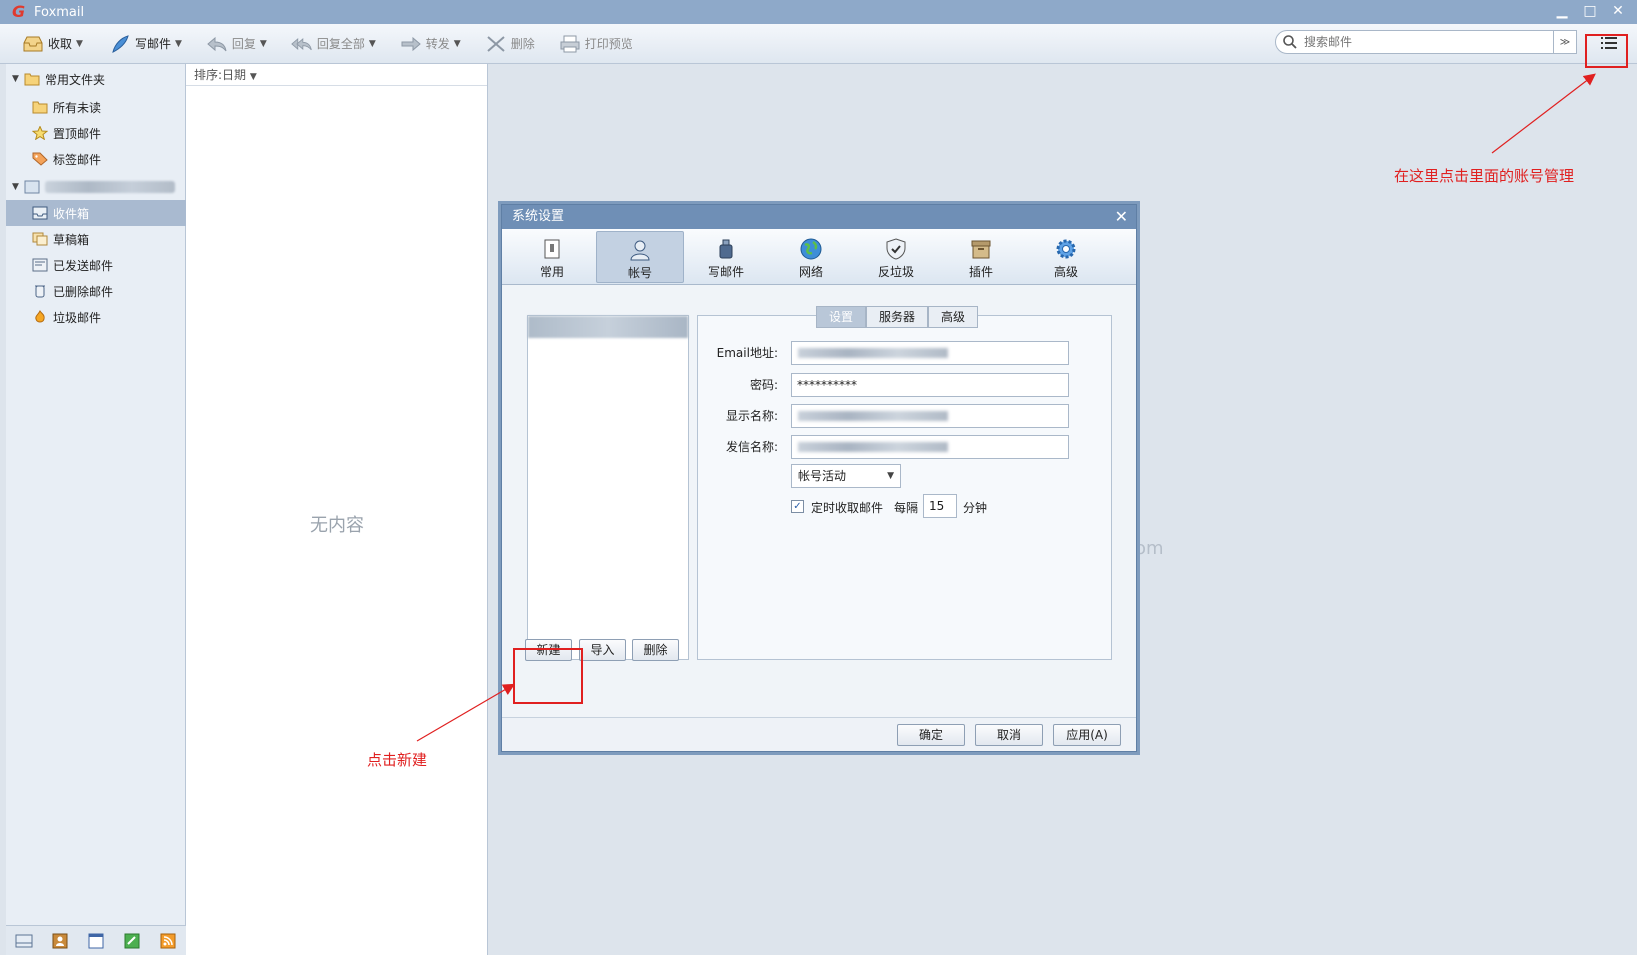 The width and height of the screenshot is (1637, 955). Describe the element at coordinates (725, 272) in the screenshot. I see `tab-label: 写邮件` at that location.